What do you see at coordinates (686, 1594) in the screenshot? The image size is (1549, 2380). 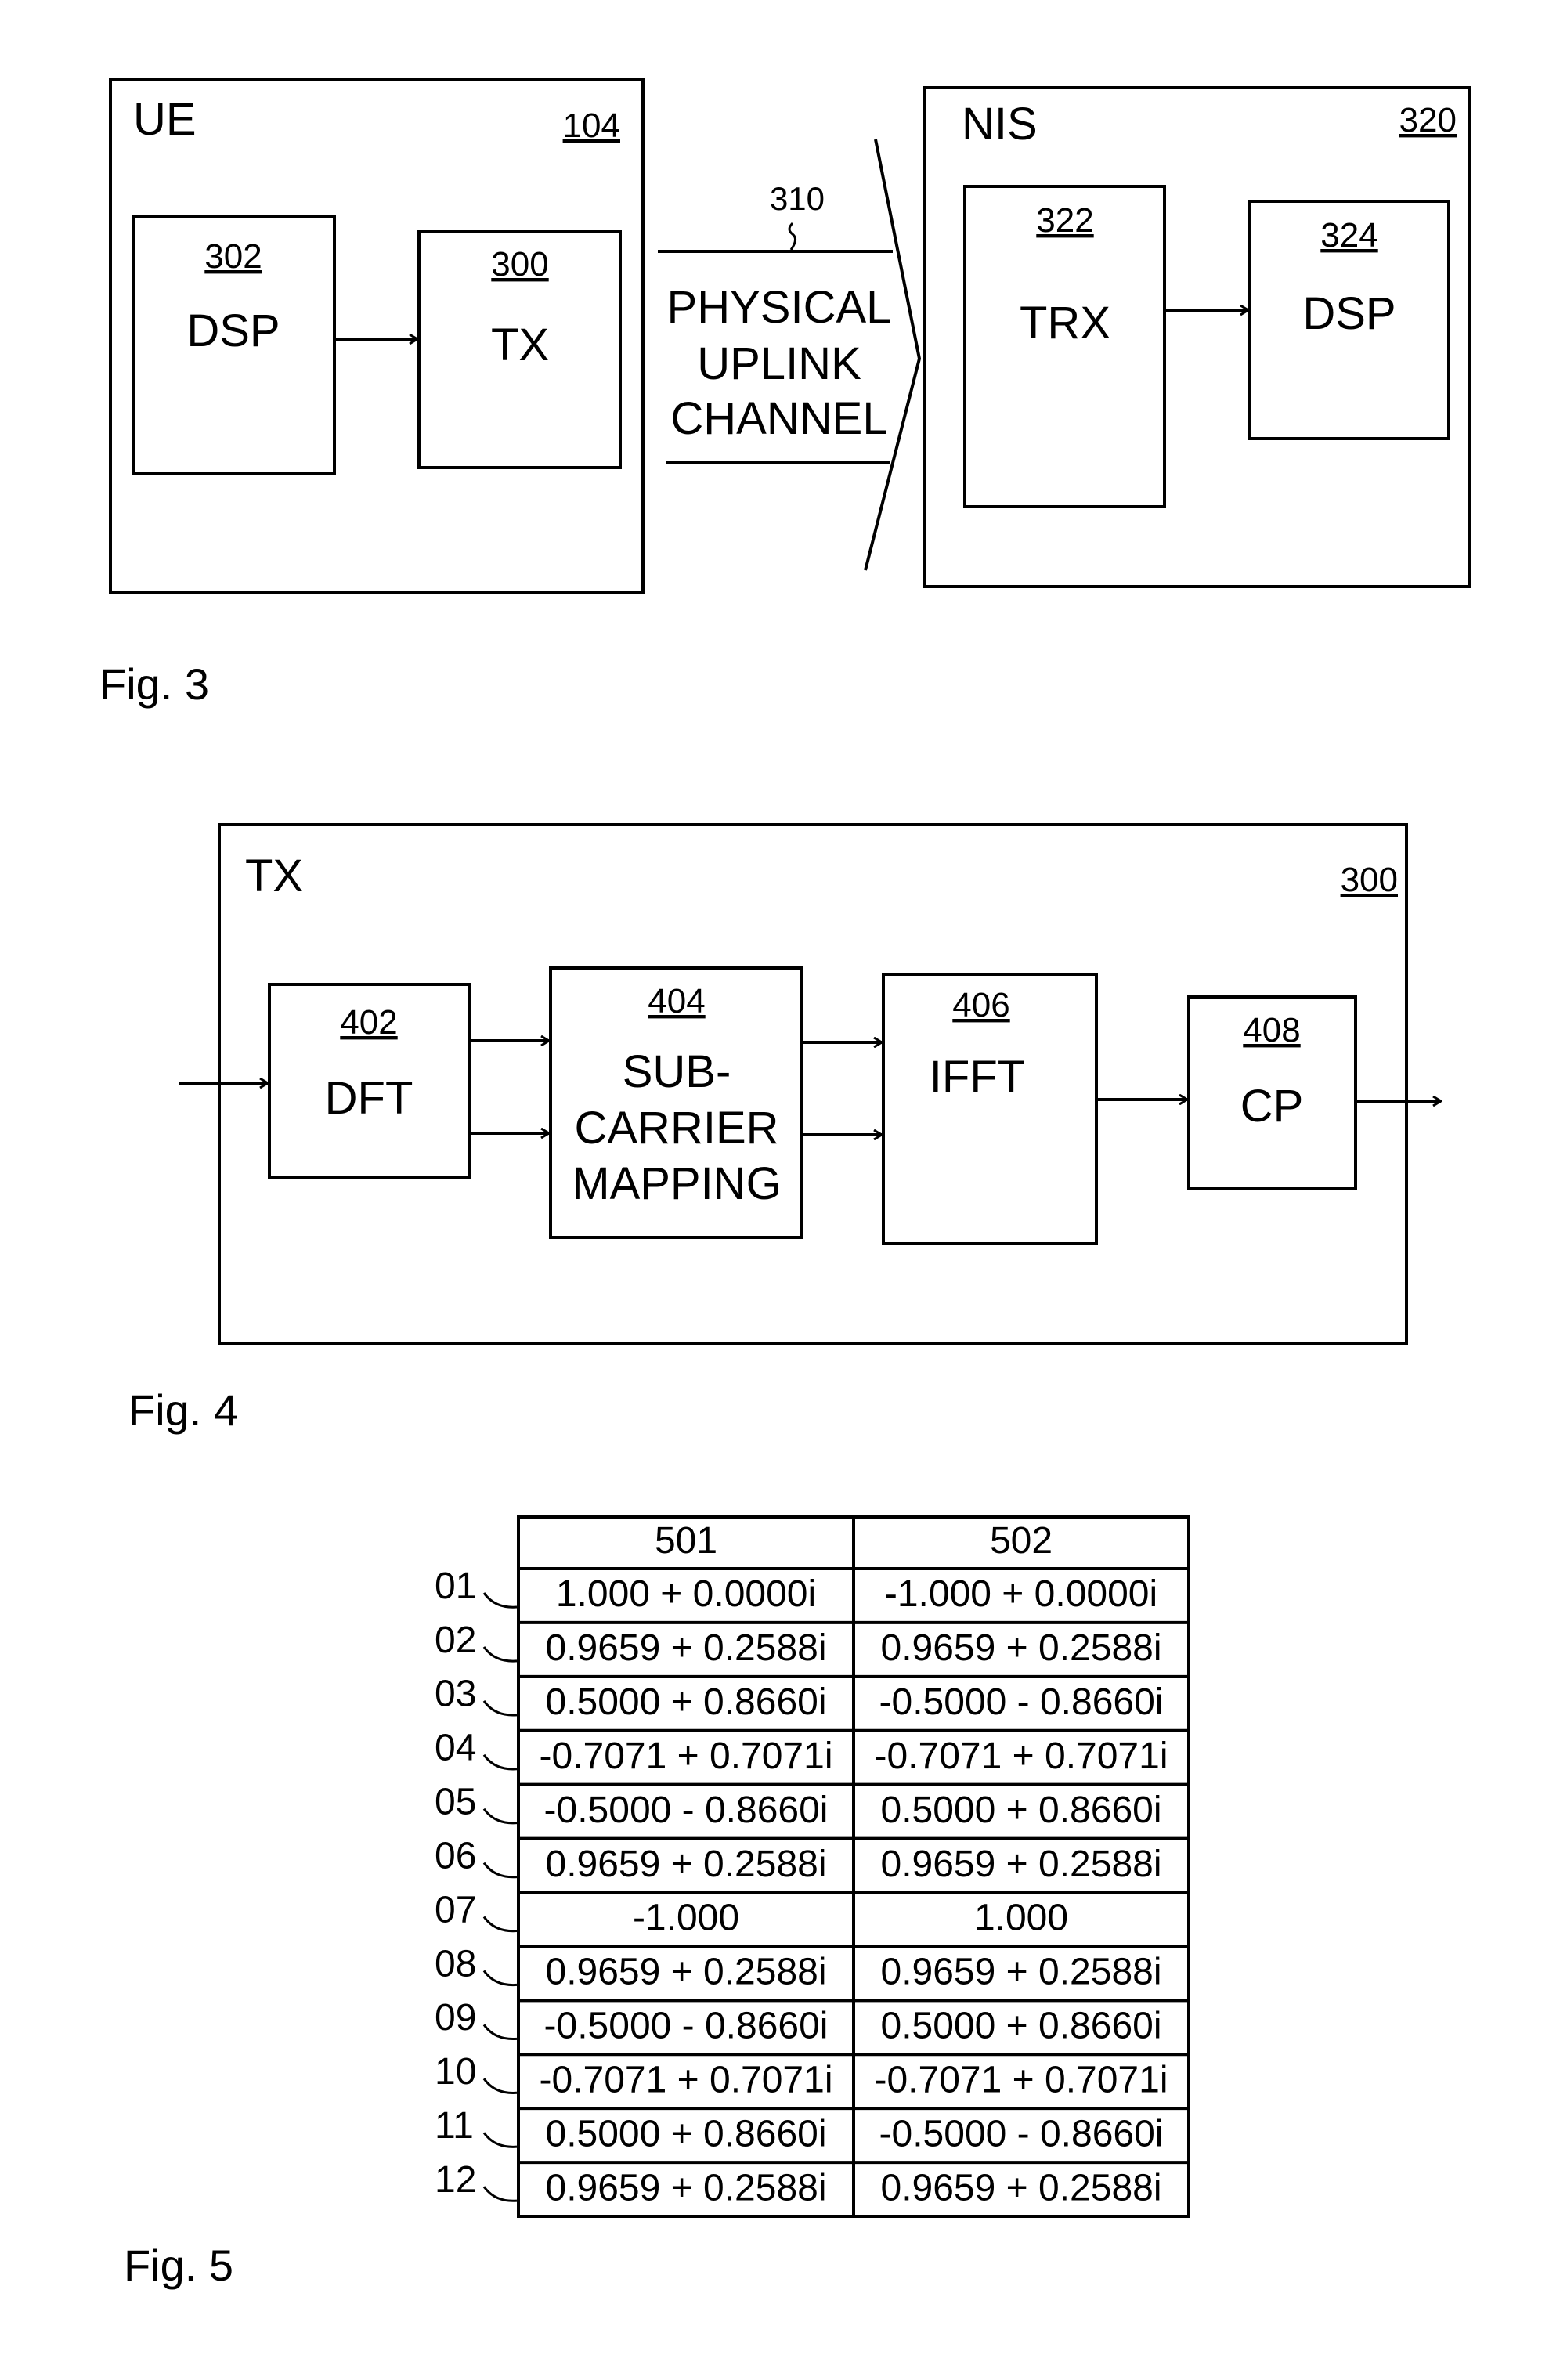 I see `table-cell-501: 1.000 + 0.0000i` at bounding box center [686, 1594].